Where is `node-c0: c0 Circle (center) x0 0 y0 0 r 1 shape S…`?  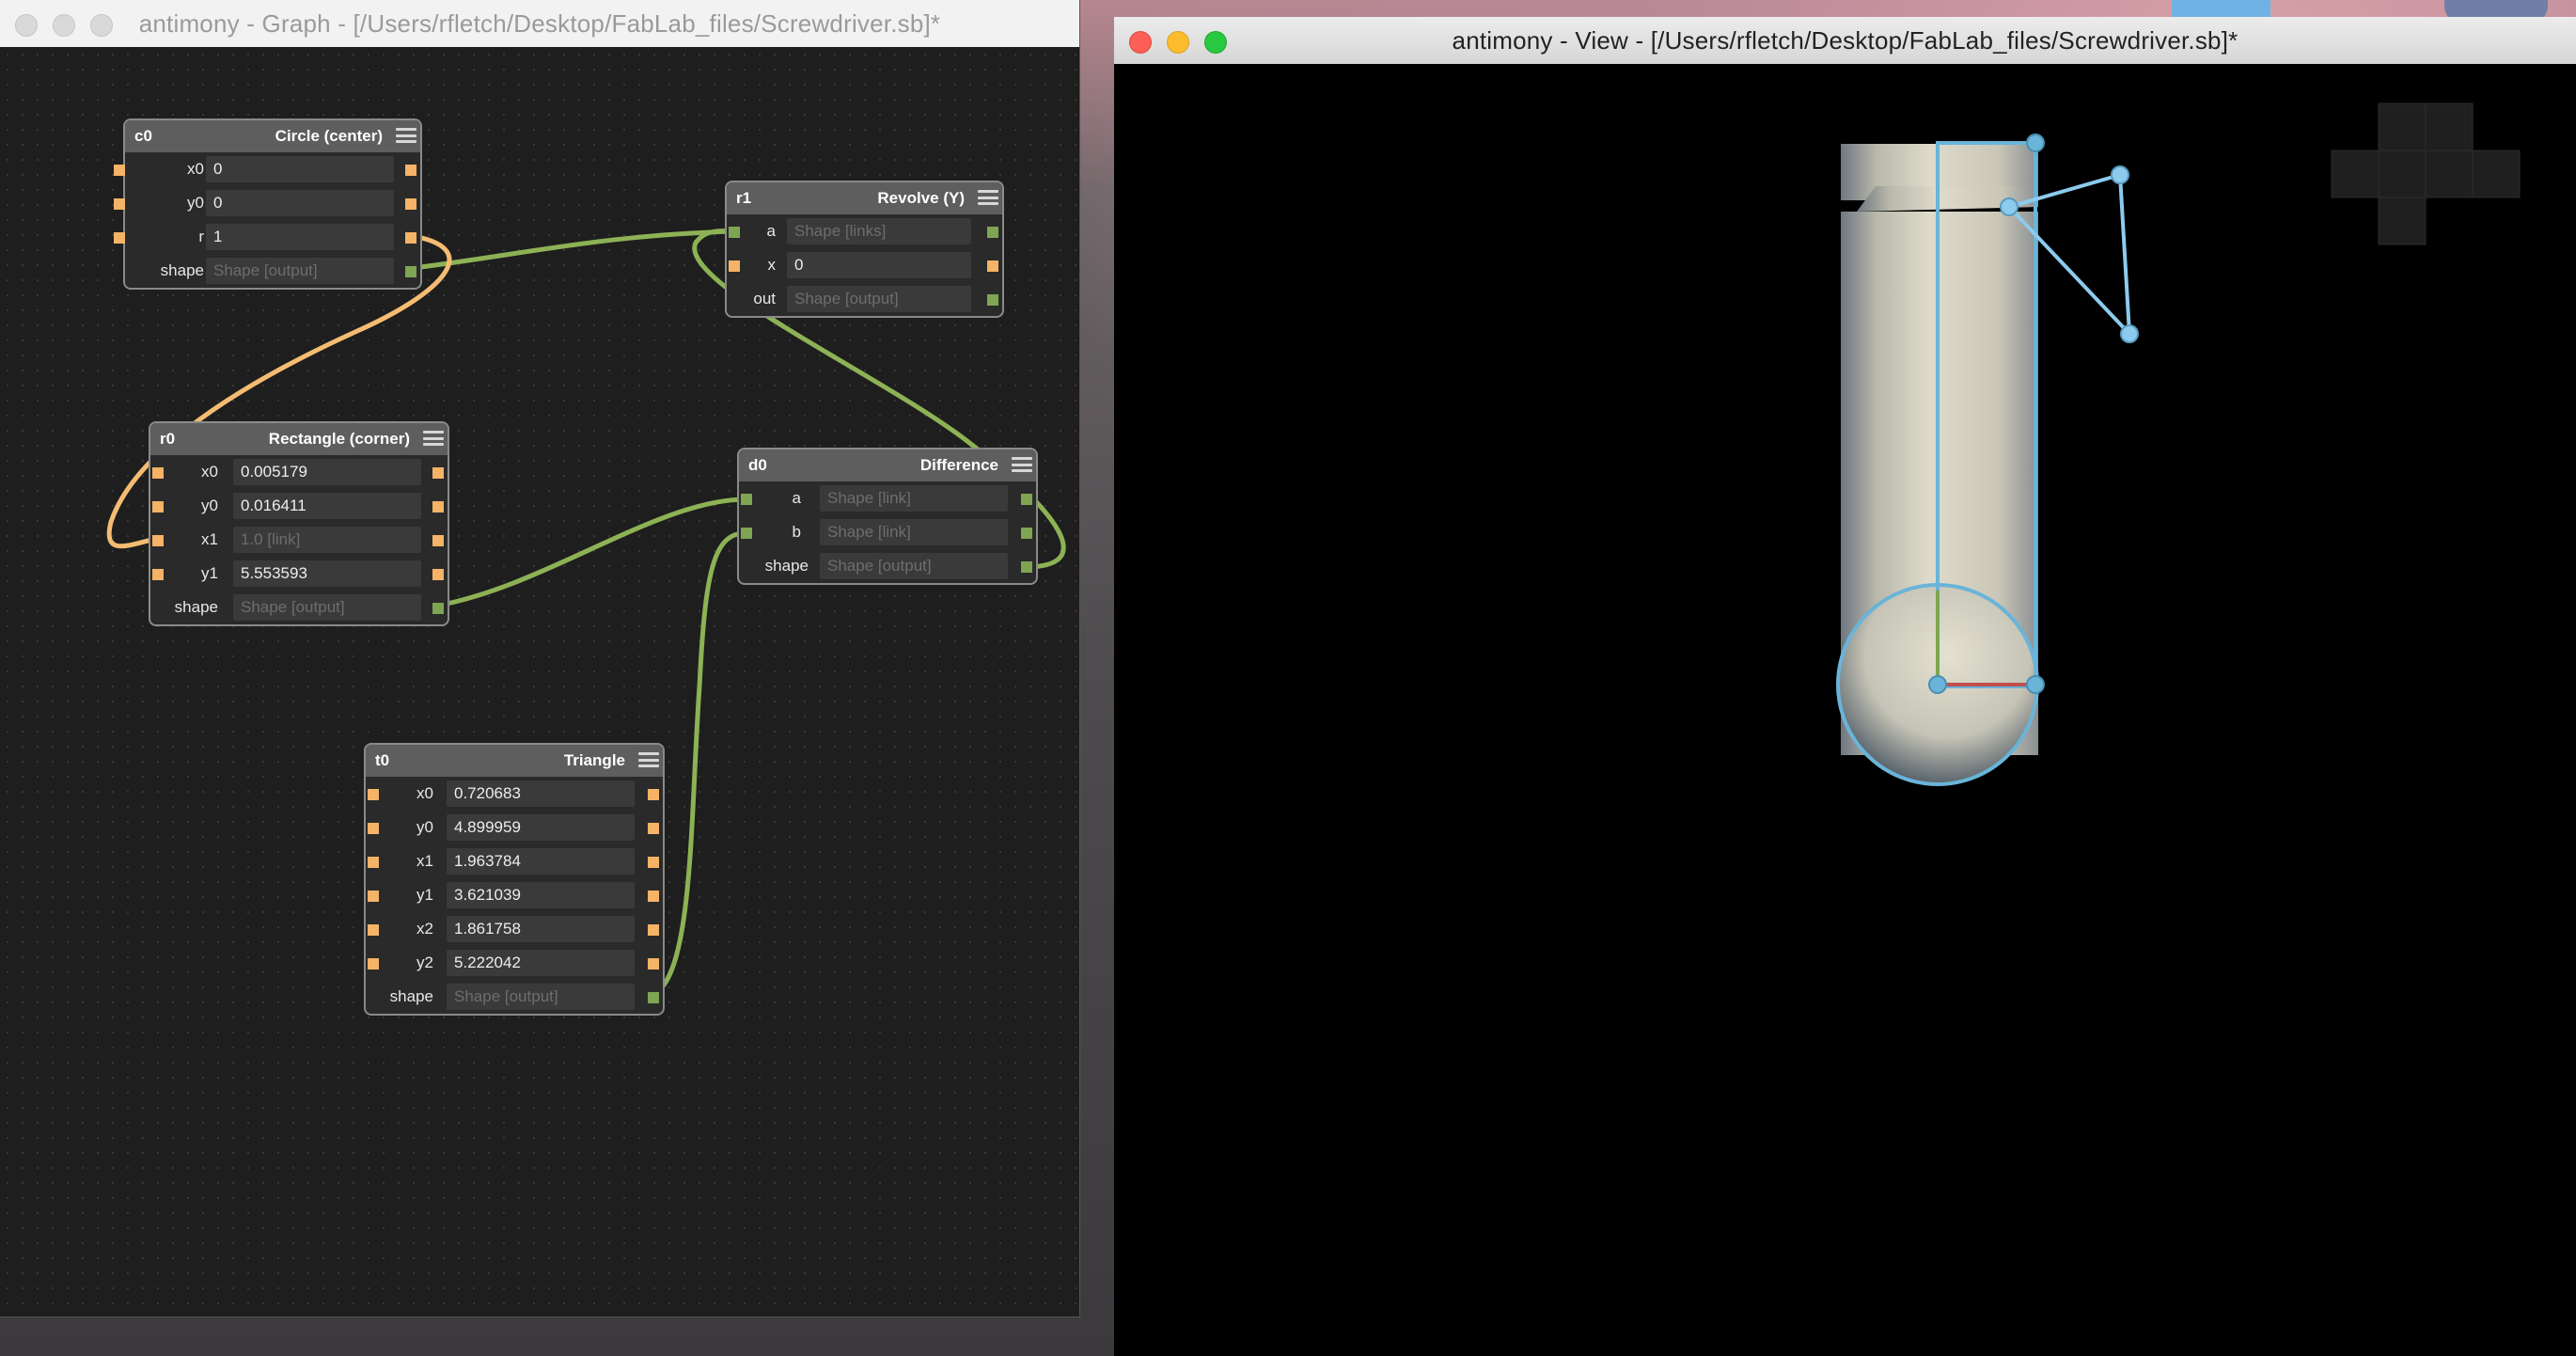 node-c0: c0 Circle (center) x0 0 y0 0 r 1 shape S… is located at coordinates (268, 204).